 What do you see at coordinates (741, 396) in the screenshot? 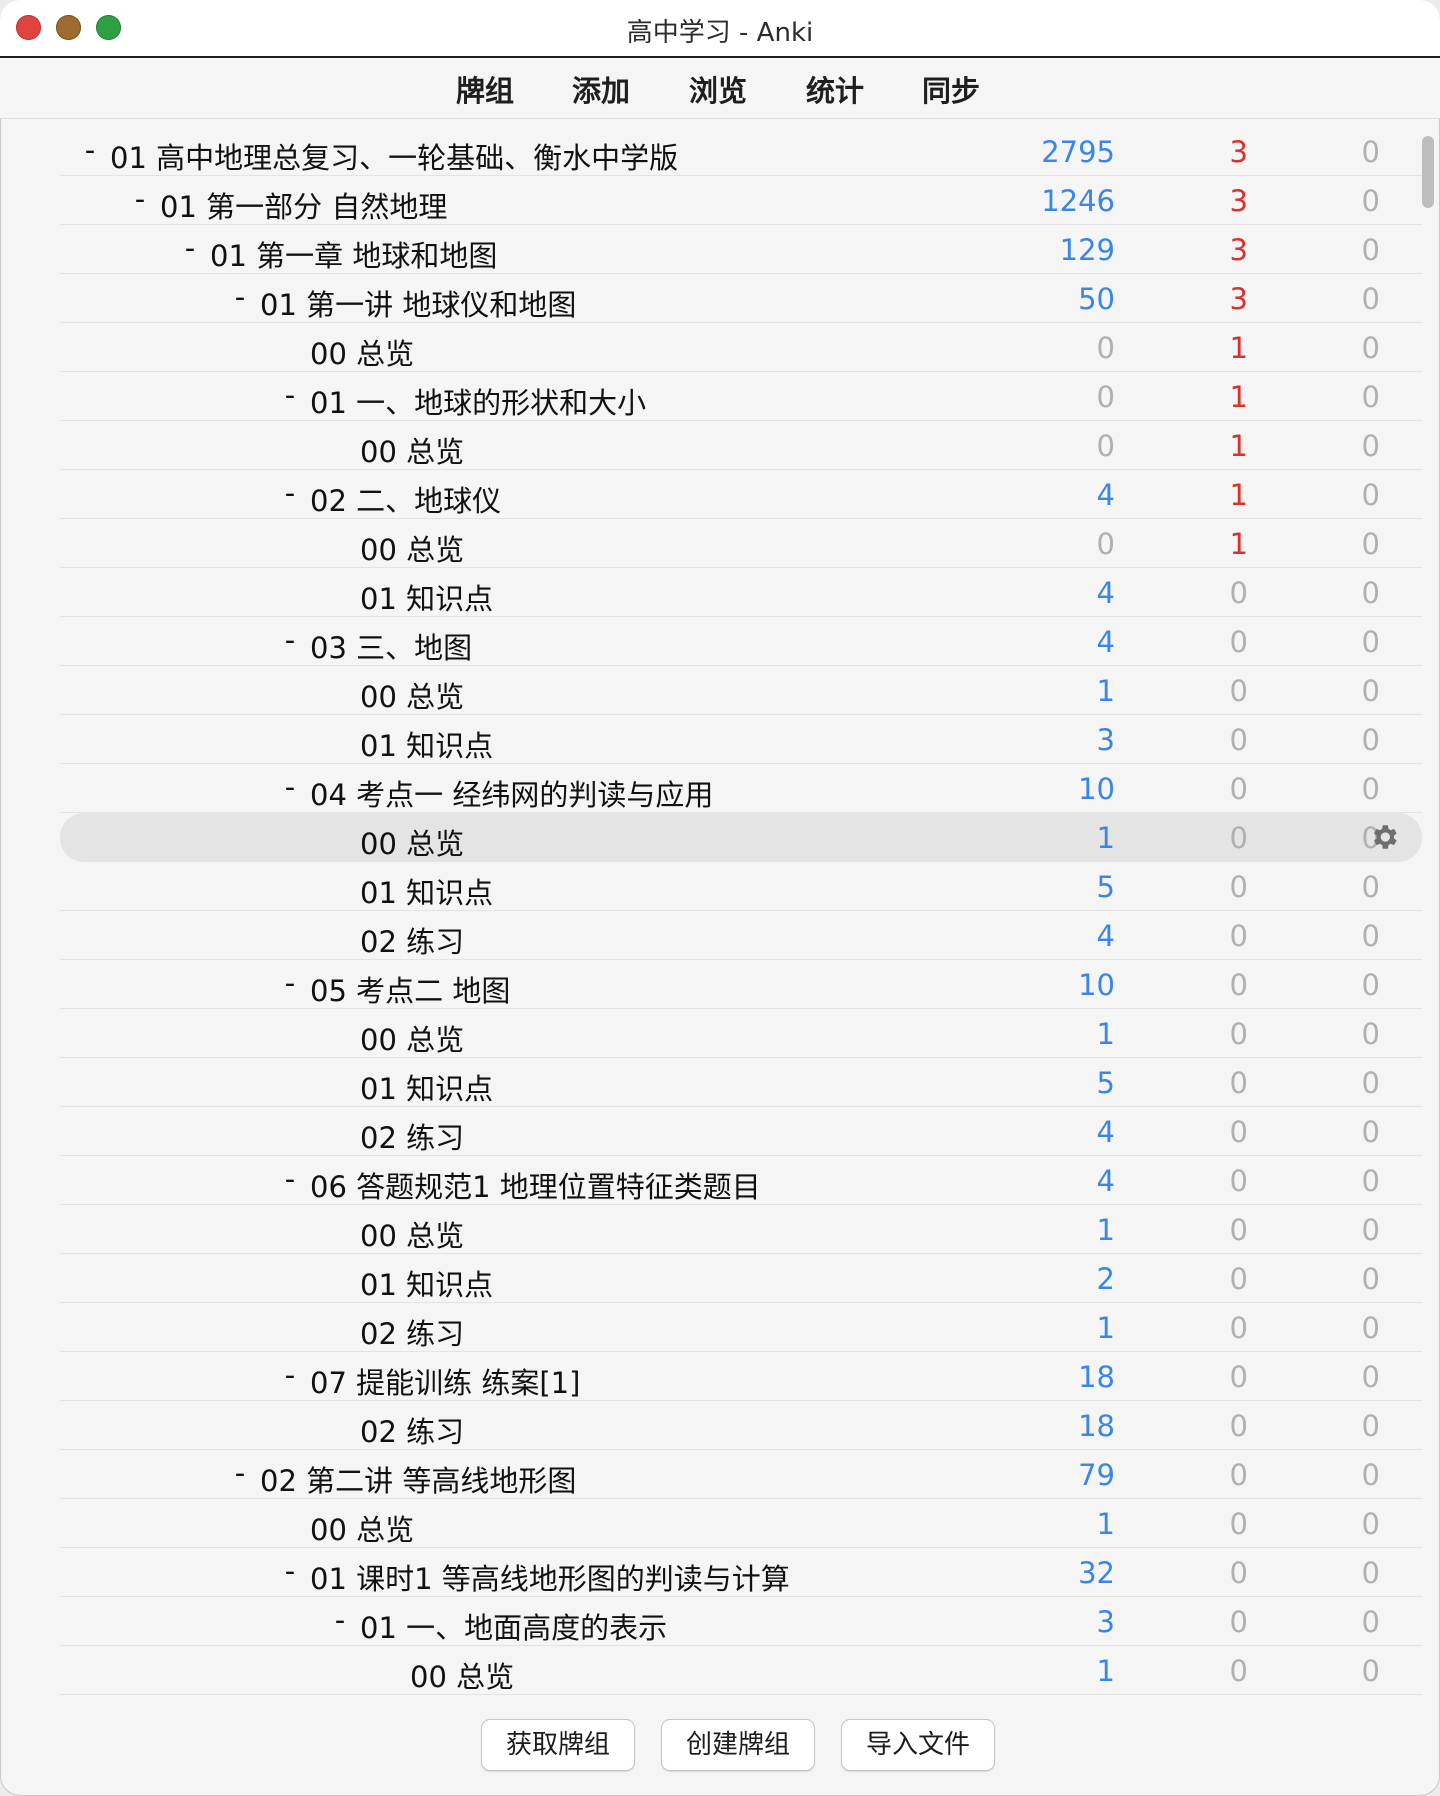
I see `deck-row: -01 一、地球的形状和大小 0 1 0` at bounding box center [741, 396].